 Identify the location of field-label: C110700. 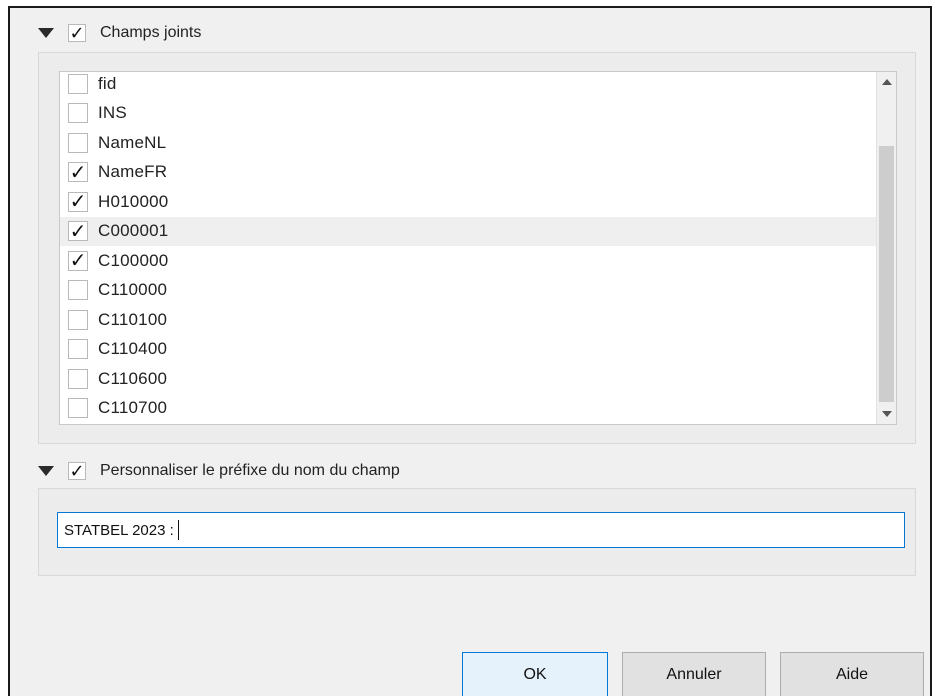
(133, 407).